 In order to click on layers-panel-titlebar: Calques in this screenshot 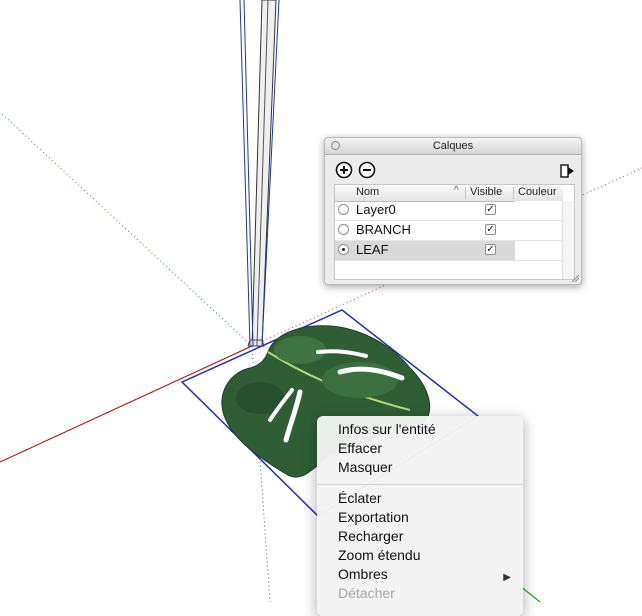, I will do `click(453, 146)`.